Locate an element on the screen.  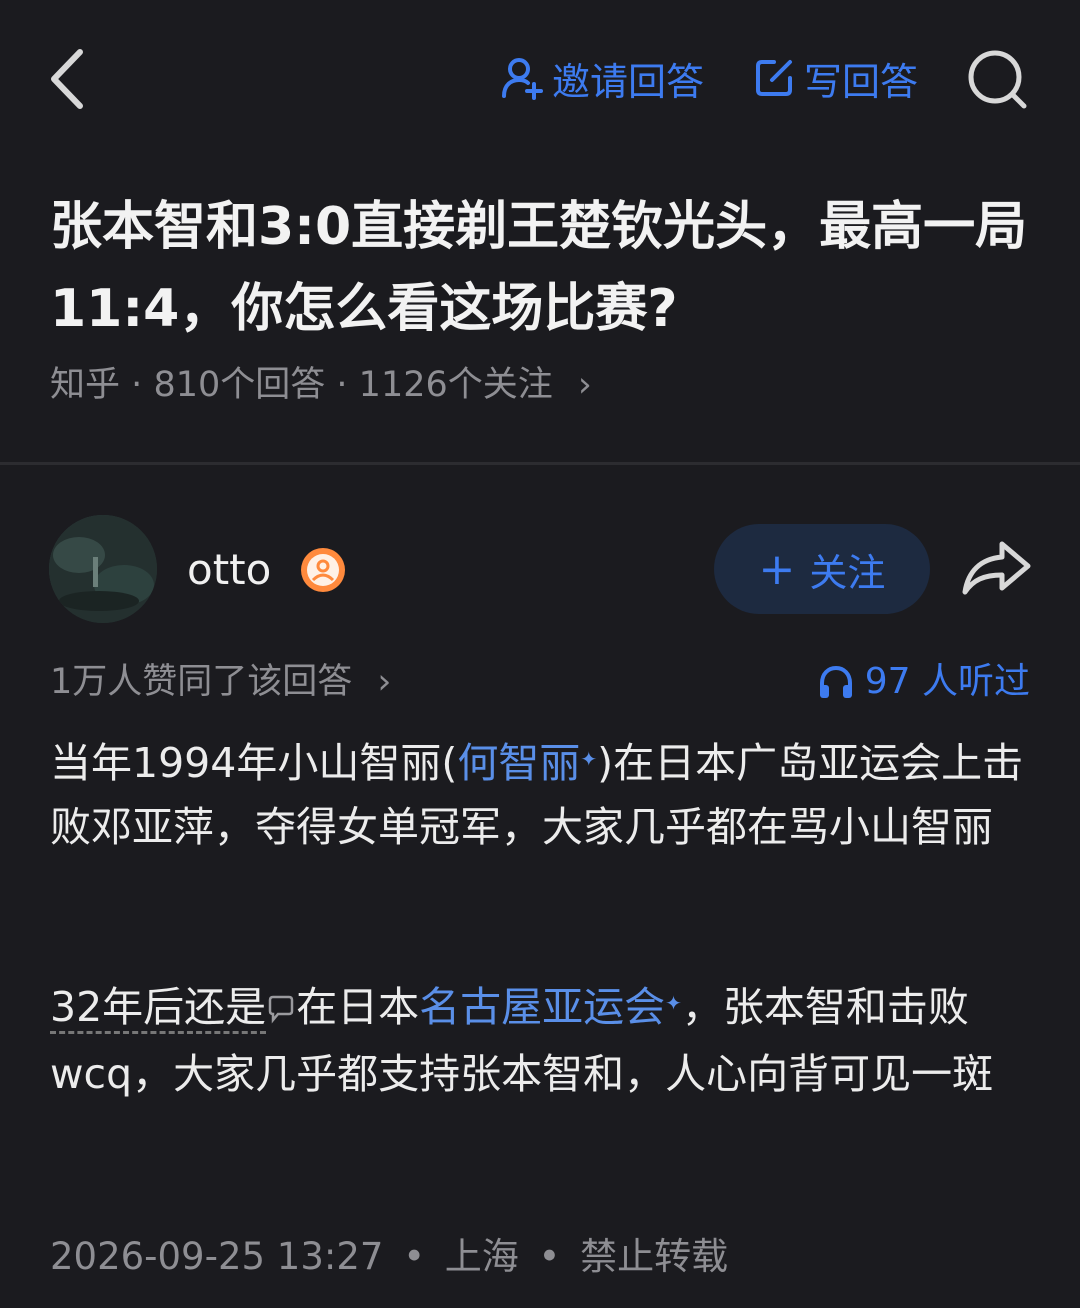
answer-count: 810个回答 is located at coordinates (239, 385).